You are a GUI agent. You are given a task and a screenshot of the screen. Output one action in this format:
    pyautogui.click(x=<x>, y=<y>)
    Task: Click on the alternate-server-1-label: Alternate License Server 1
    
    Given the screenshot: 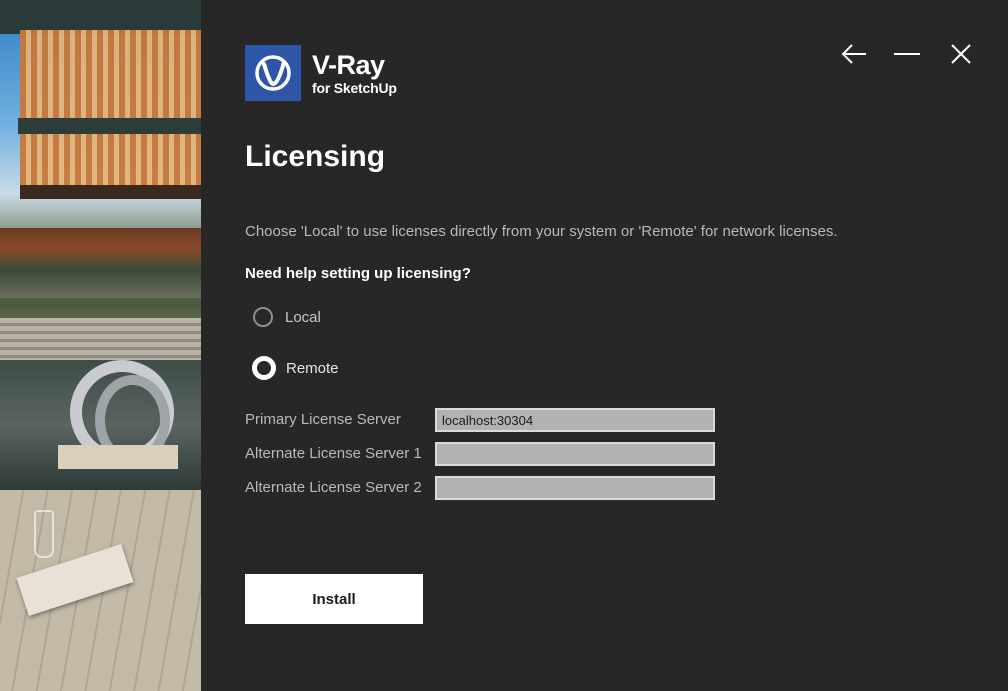 What is the action you would take?
    pyautogui.click(x=333, y=453)
    